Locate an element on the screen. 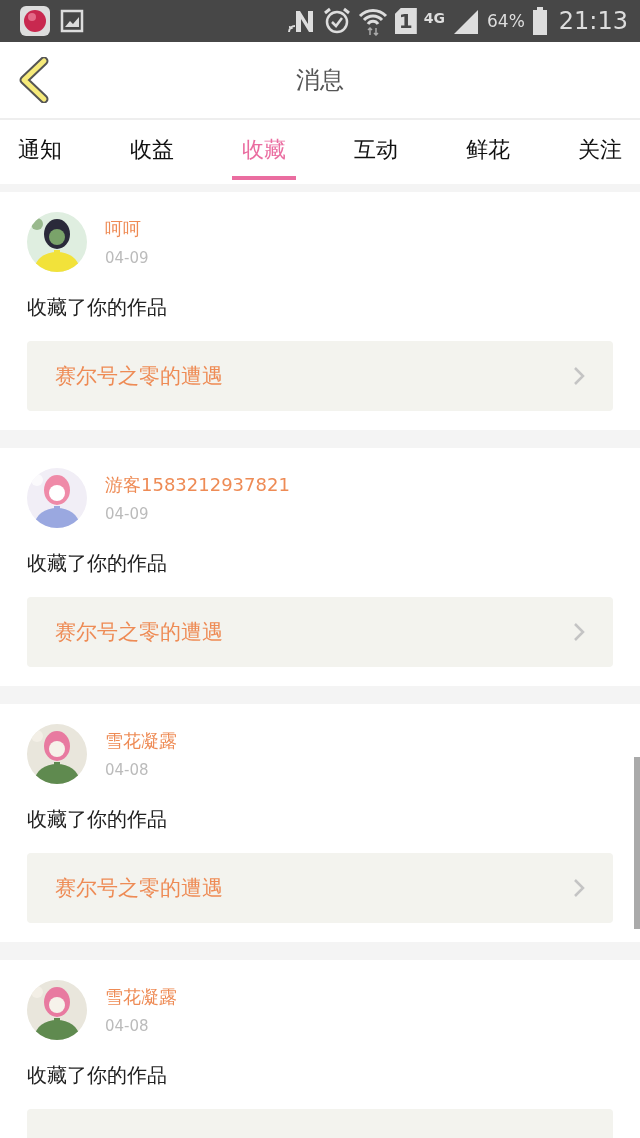 This screenshot has height=1138, width=640. user-name: 呵呵 is located at coordinates (123, 229).